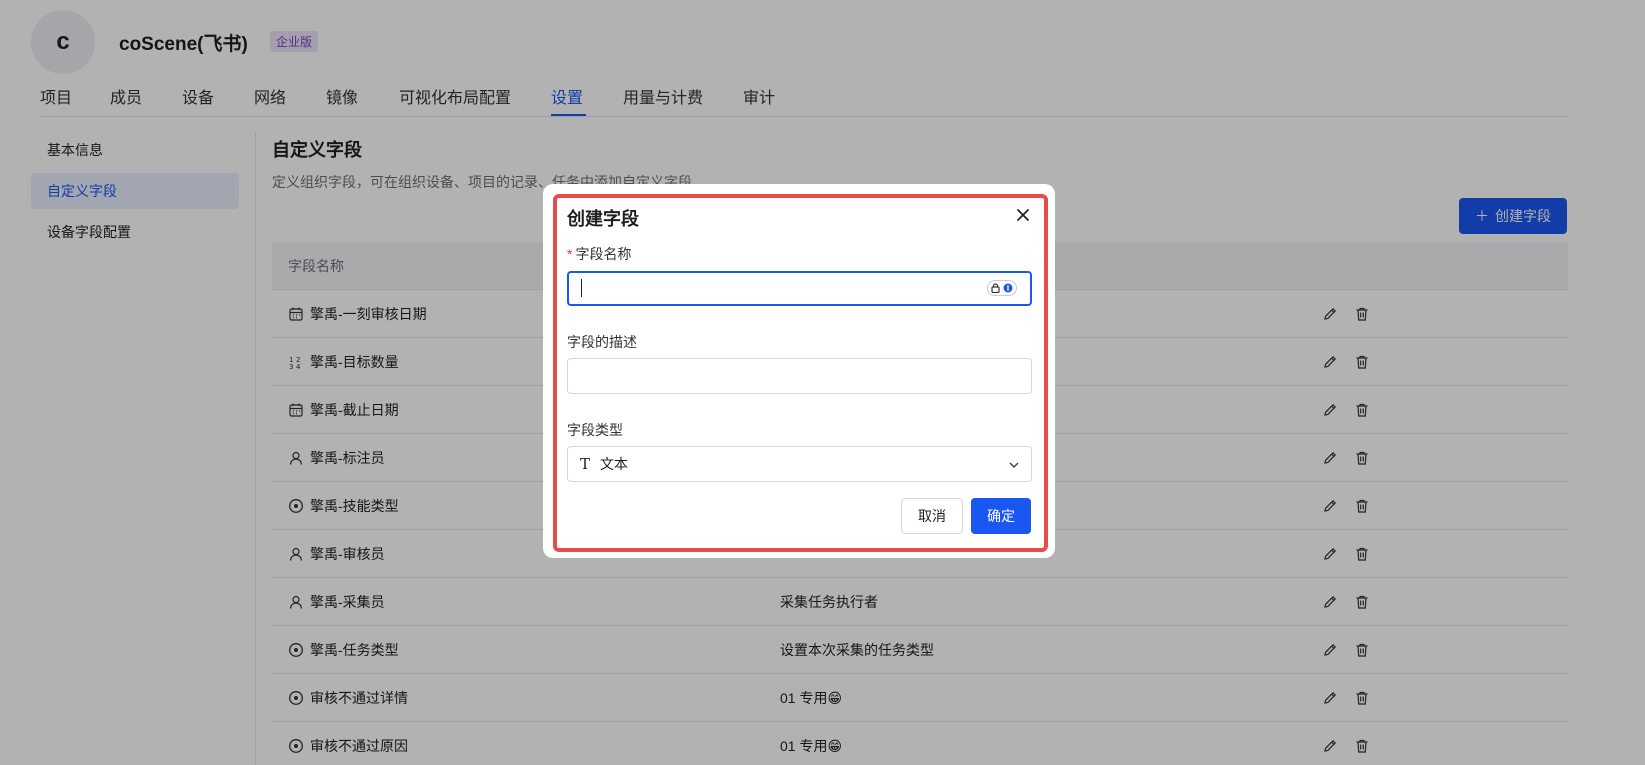 This screenshot has height=765, width=1645. I want to click on field-desc-label: 字段的描述, so click(602, 342).